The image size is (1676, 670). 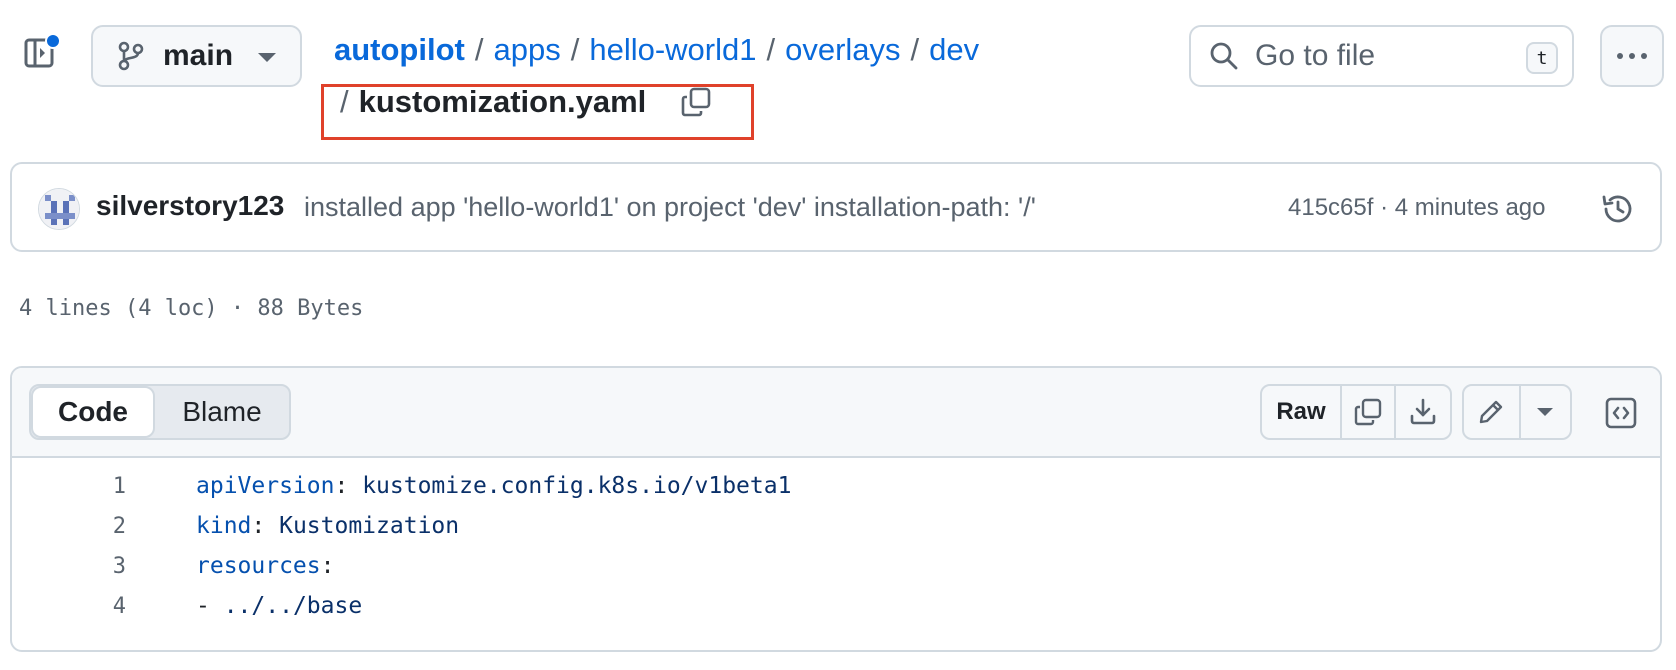 I want to click on branch-name: main, so click(x=198, y=55).